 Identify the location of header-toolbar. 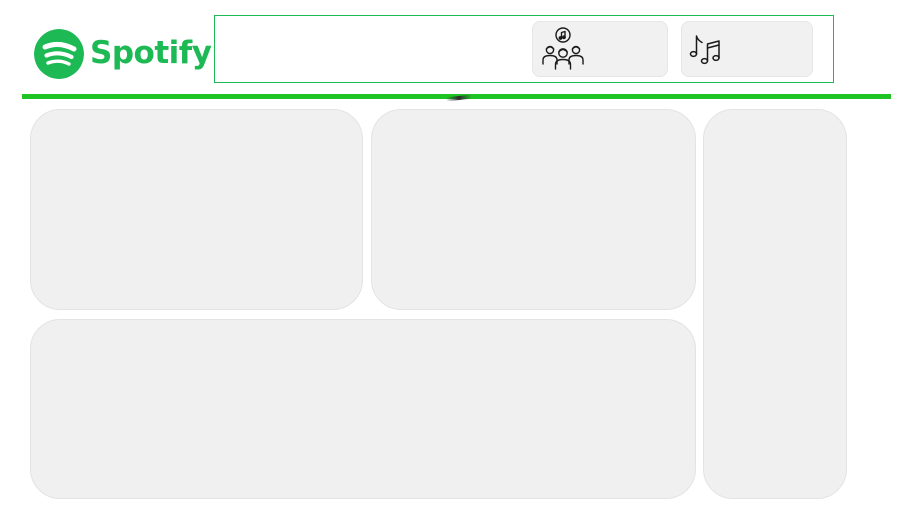
(524, 49).